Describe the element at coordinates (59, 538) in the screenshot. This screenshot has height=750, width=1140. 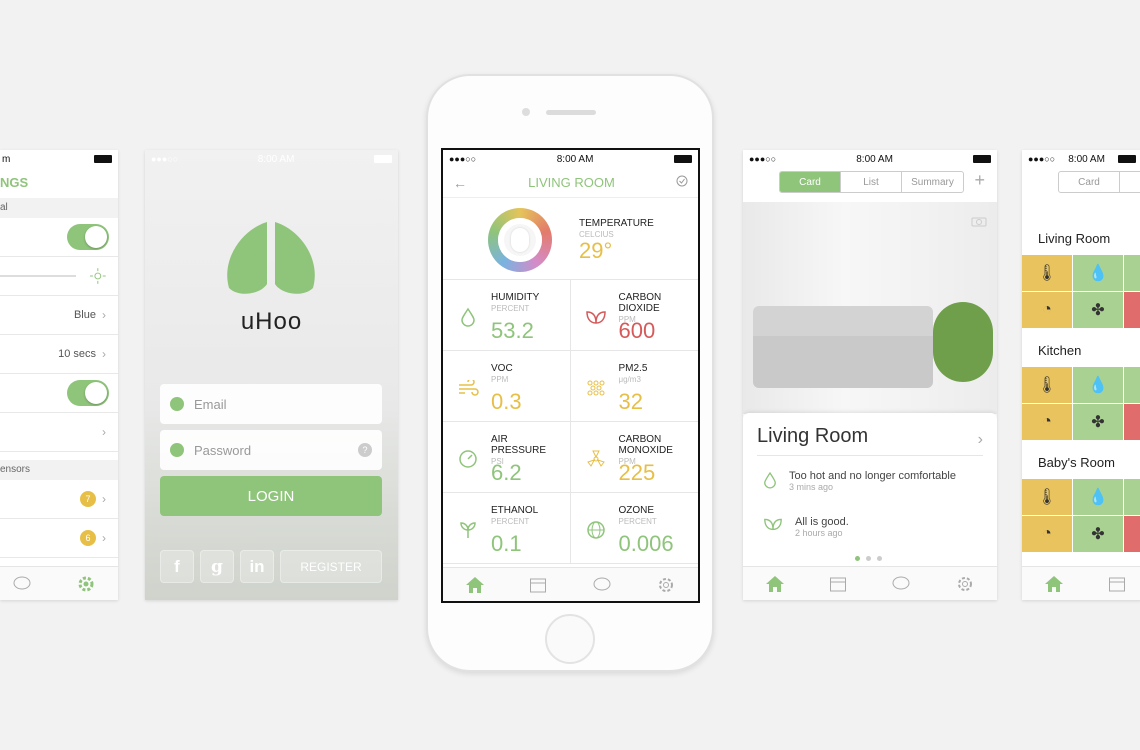
I see `sensor-row-2: 6 ›` at that location.